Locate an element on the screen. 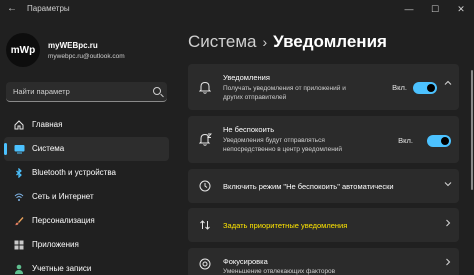 Image resolution: width=474 pixels, height=275 pixels. avatar: mWp is located at coordinates (23, 50).